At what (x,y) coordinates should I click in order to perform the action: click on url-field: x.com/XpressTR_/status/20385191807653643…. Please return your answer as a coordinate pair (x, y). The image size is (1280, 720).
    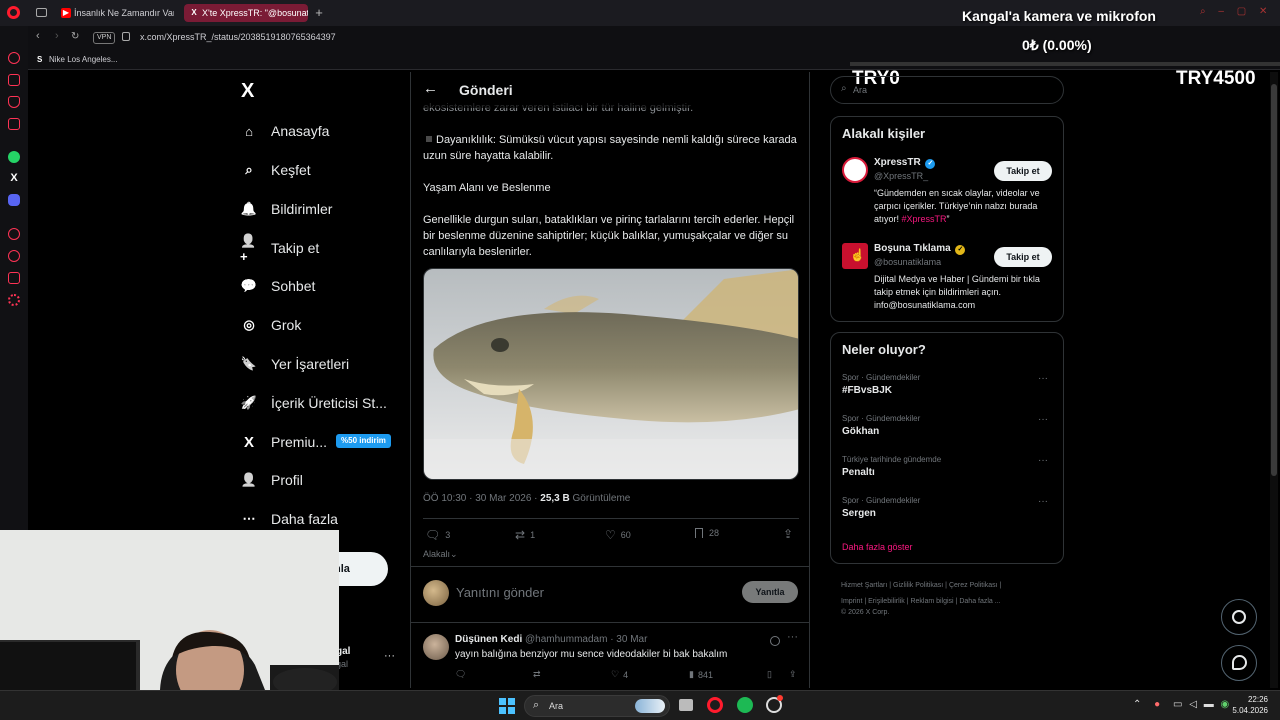
    Looking at the image, I should click on (238, 37).